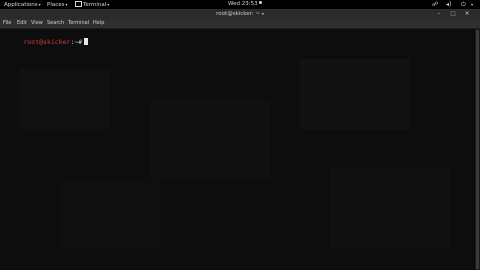 The image size is (480, 270). I want to click on menu-terminal: Terminal, so click(78, 23).